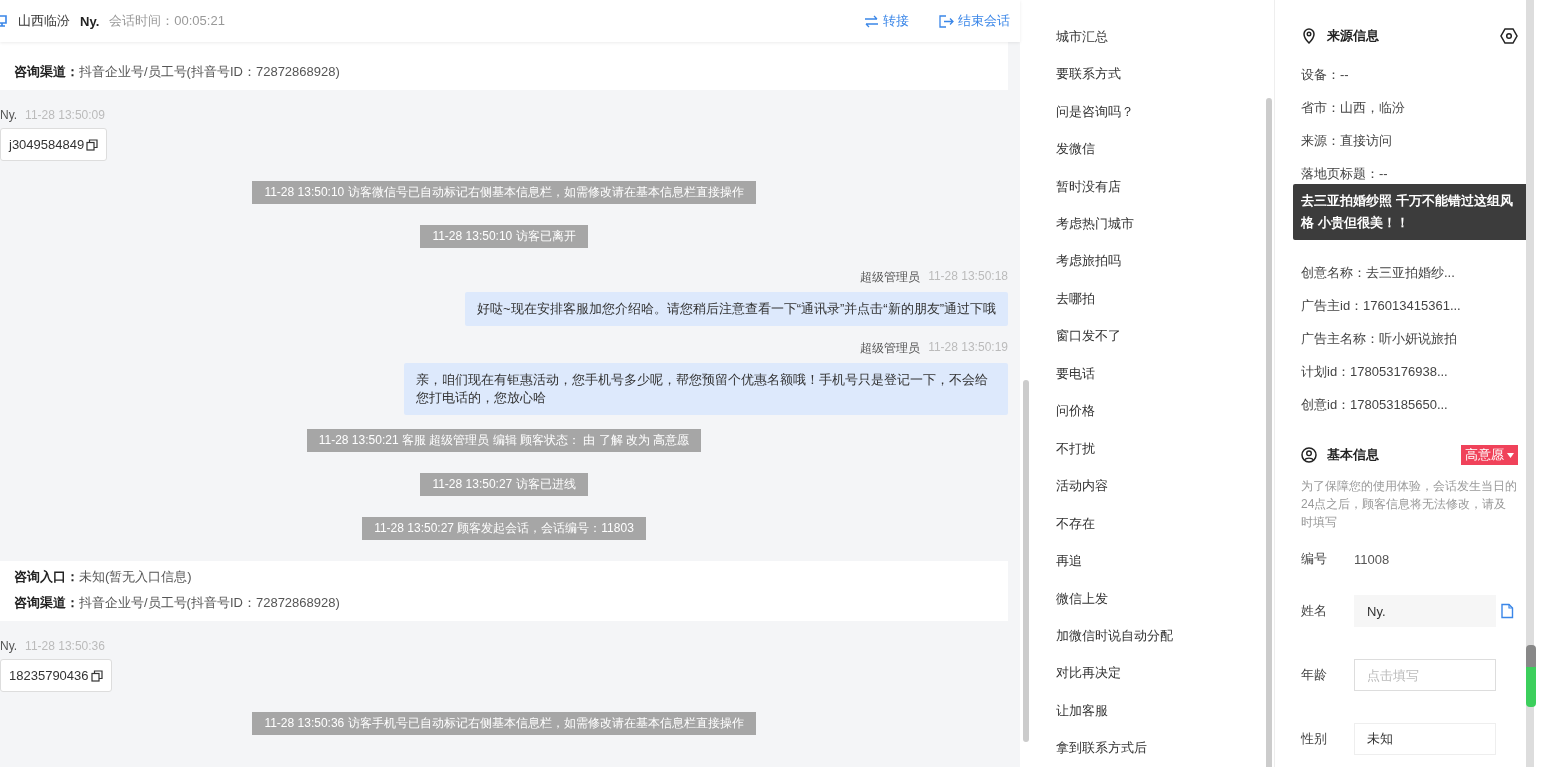  I want to click on caret-icon, so click(1510, 455).